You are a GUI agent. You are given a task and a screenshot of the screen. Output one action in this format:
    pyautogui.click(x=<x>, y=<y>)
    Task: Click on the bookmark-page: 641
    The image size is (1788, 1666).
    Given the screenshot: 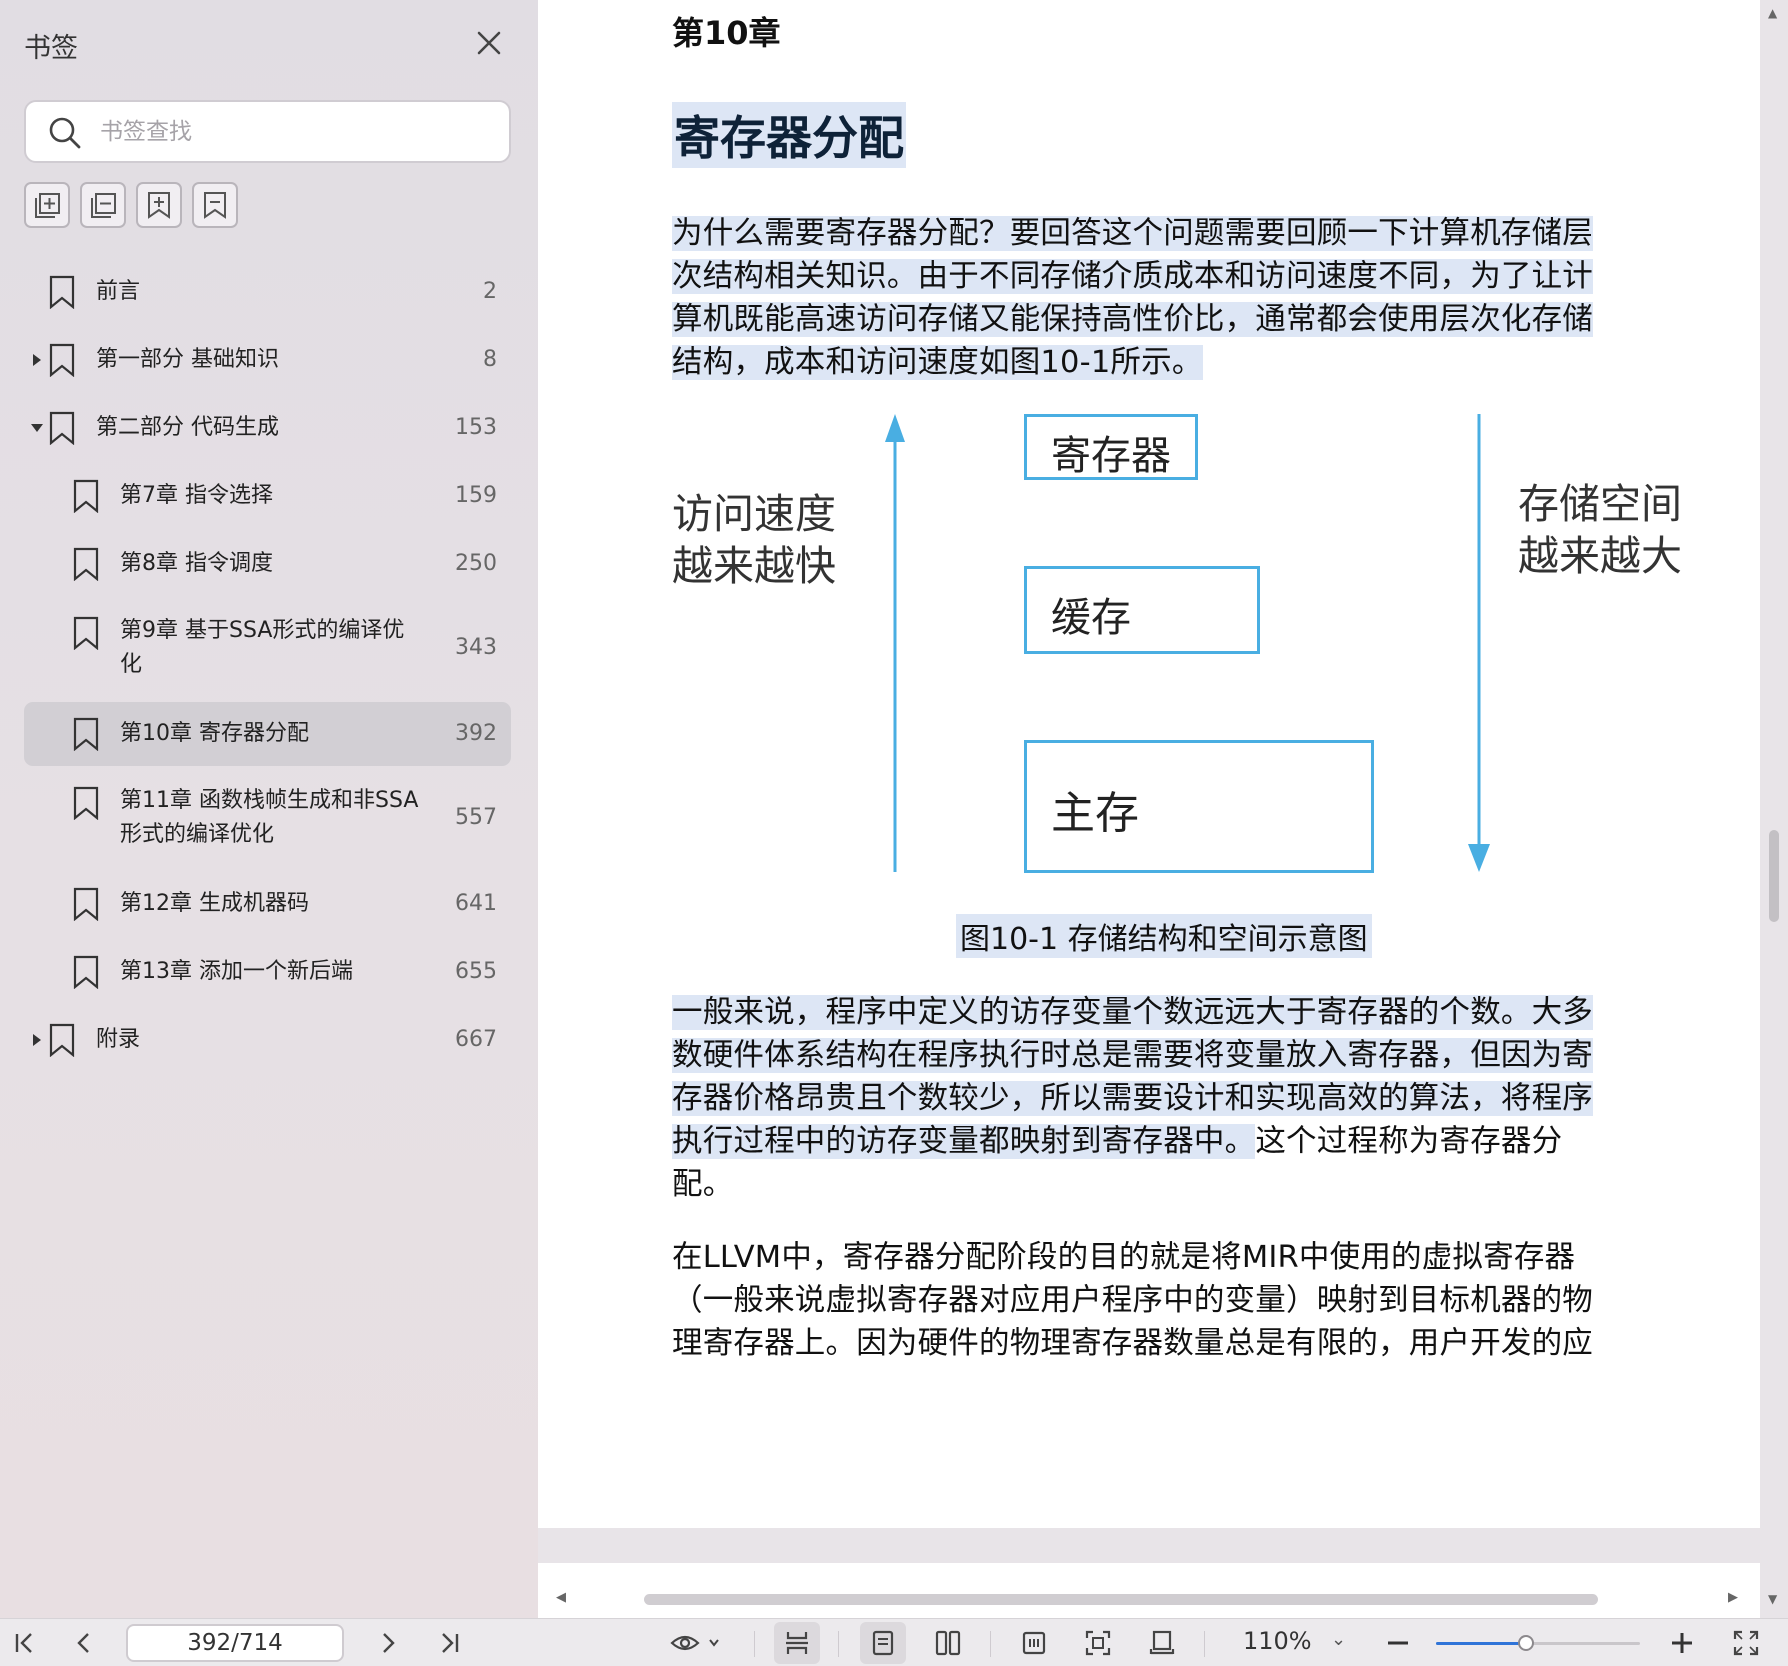 What is the action you would take?
    pyautogui.click(x=476, y=903)
    